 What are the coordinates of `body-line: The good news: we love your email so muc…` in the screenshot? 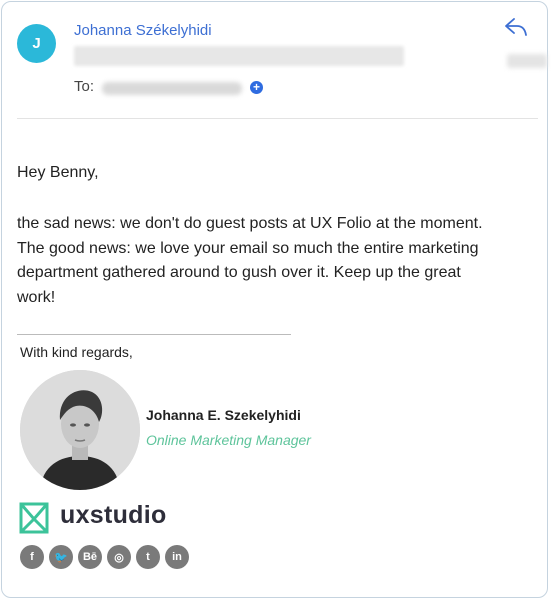 It's located at (248, 248).